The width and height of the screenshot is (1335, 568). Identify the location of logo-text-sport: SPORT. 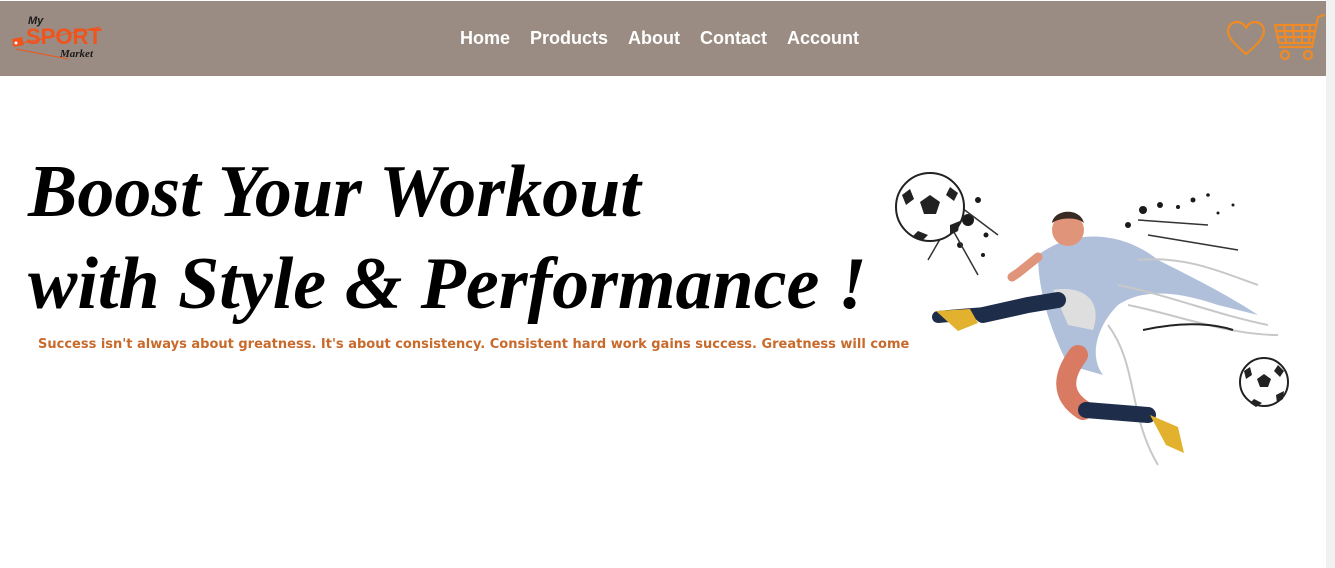
(64, 36).